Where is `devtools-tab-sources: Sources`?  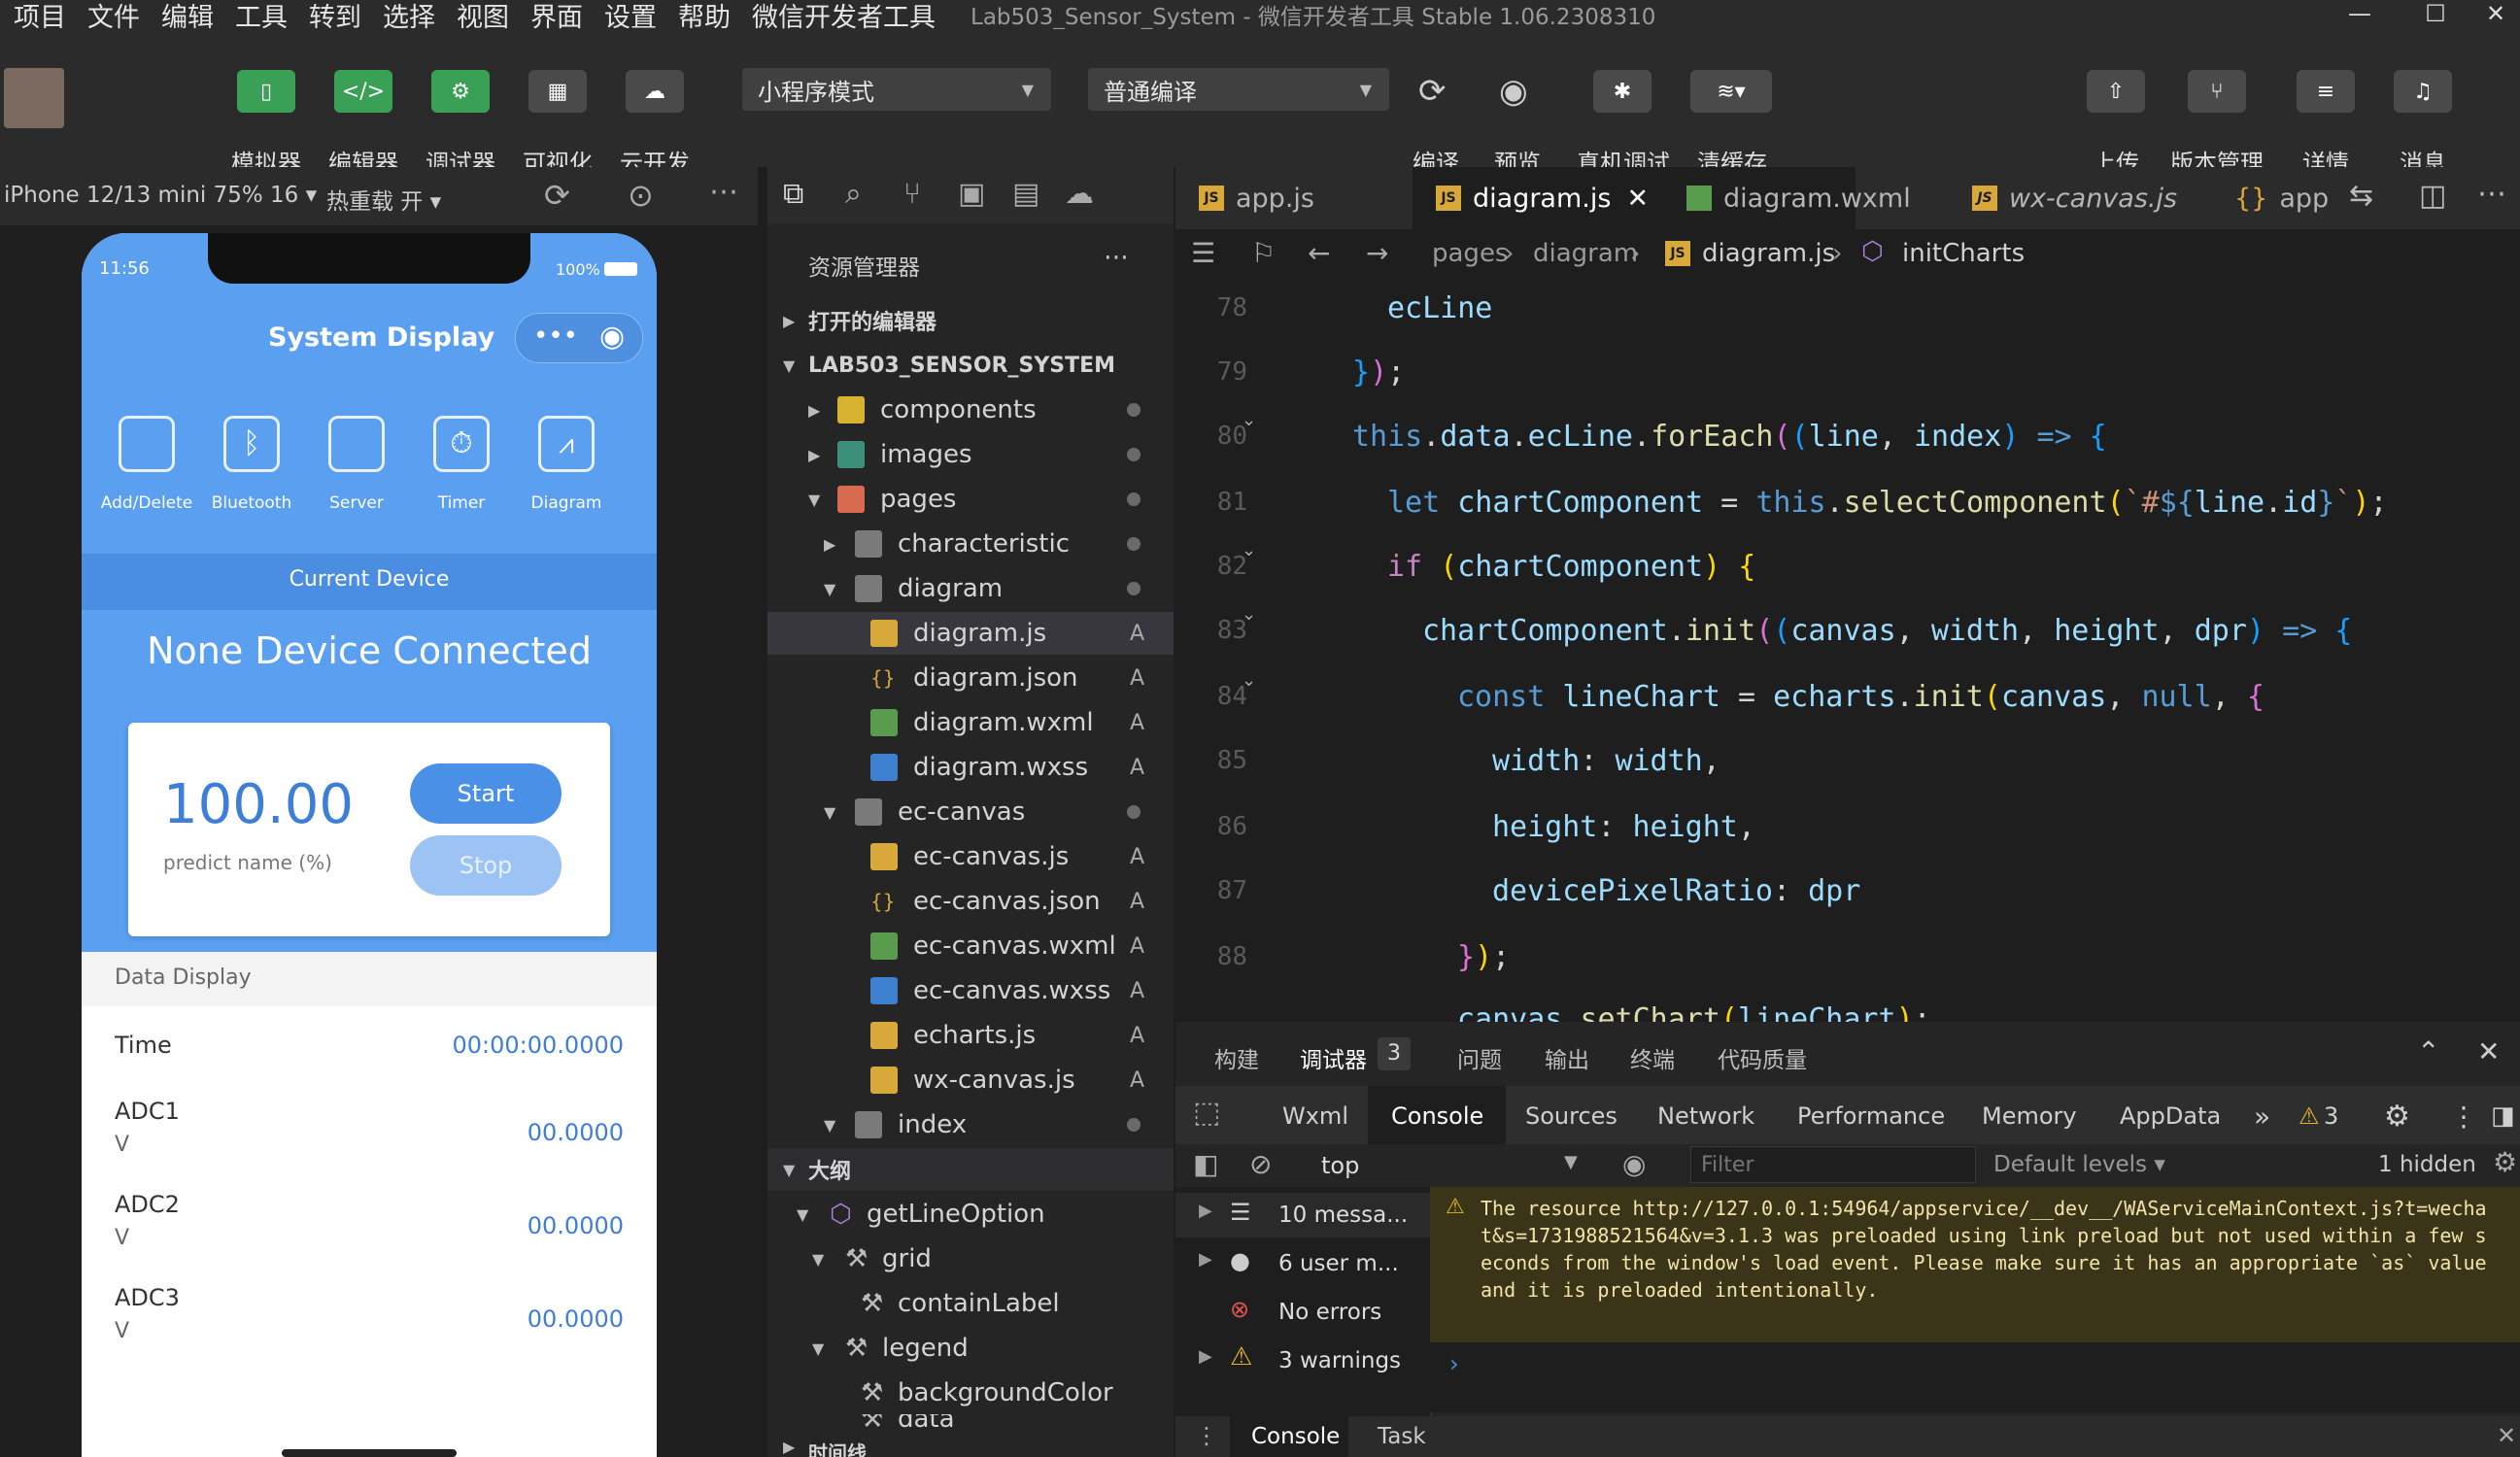
devtools-tab-sources: Sources is located at coordinates (1571, 1116).